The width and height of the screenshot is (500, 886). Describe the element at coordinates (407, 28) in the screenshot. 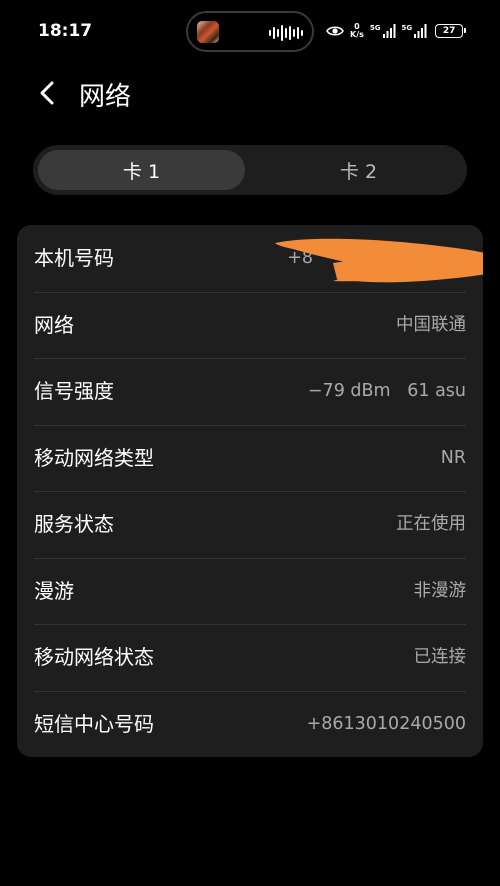

I see `sim2-network-type: 5G` at that location.